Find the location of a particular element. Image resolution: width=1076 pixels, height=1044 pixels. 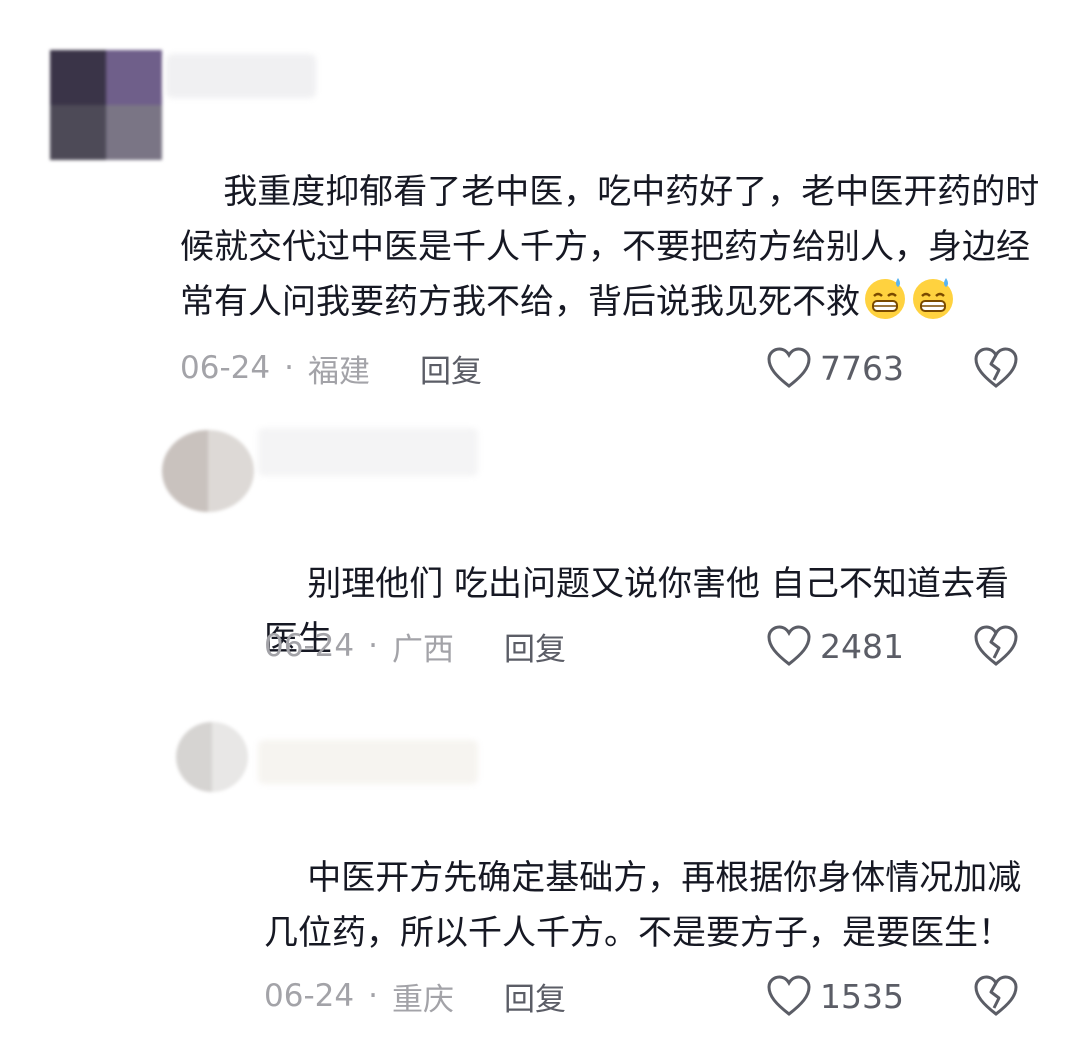

like-button: 7763 is located at coordinates (835, 368).